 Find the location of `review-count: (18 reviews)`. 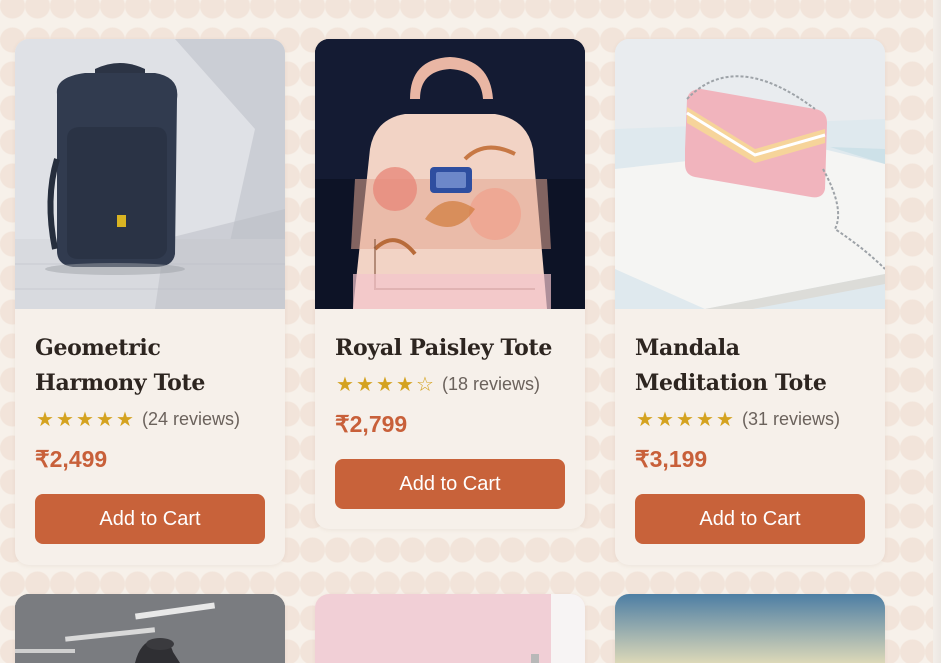

review-count: (18 reviews) is located at coordinates (491, 383).